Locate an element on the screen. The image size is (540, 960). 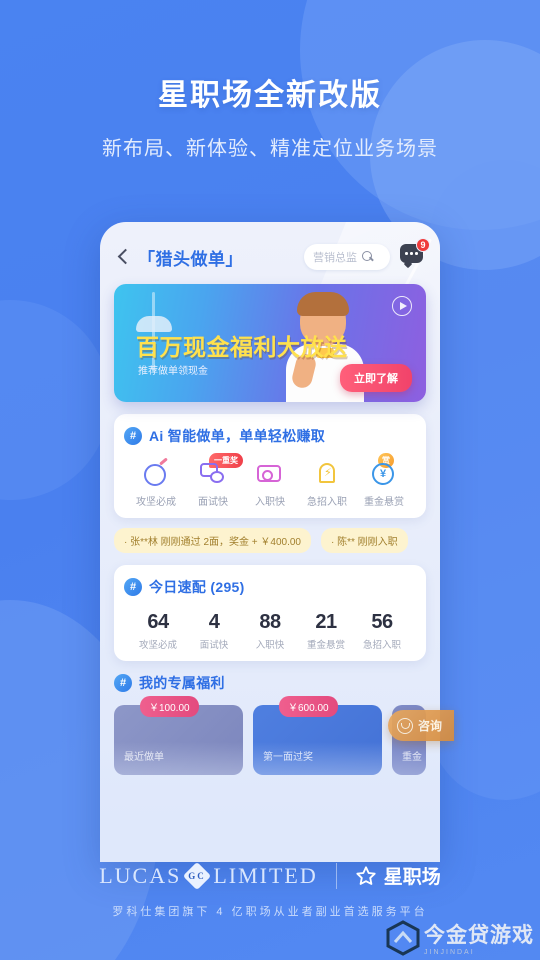
back-chevron-icon is located at coordinates (124, 257).